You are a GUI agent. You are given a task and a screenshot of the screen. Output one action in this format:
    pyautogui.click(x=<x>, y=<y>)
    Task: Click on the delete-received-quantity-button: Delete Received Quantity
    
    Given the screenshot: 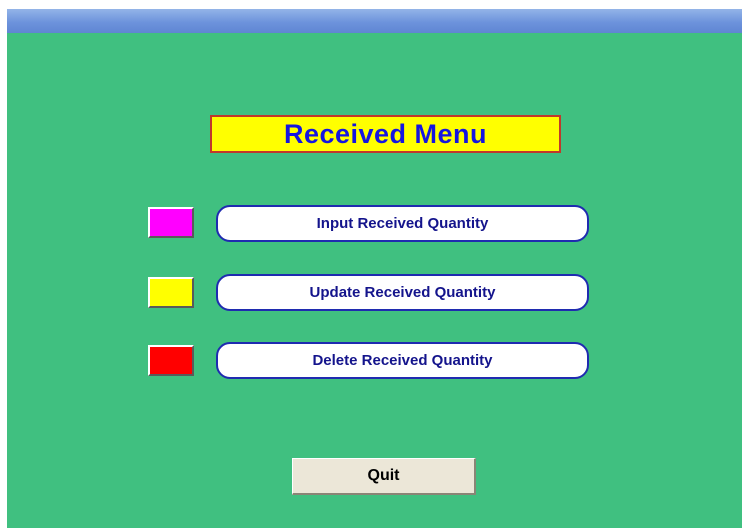 What is the action you would take?
    pyautogui.click(x=402, y=360)
    